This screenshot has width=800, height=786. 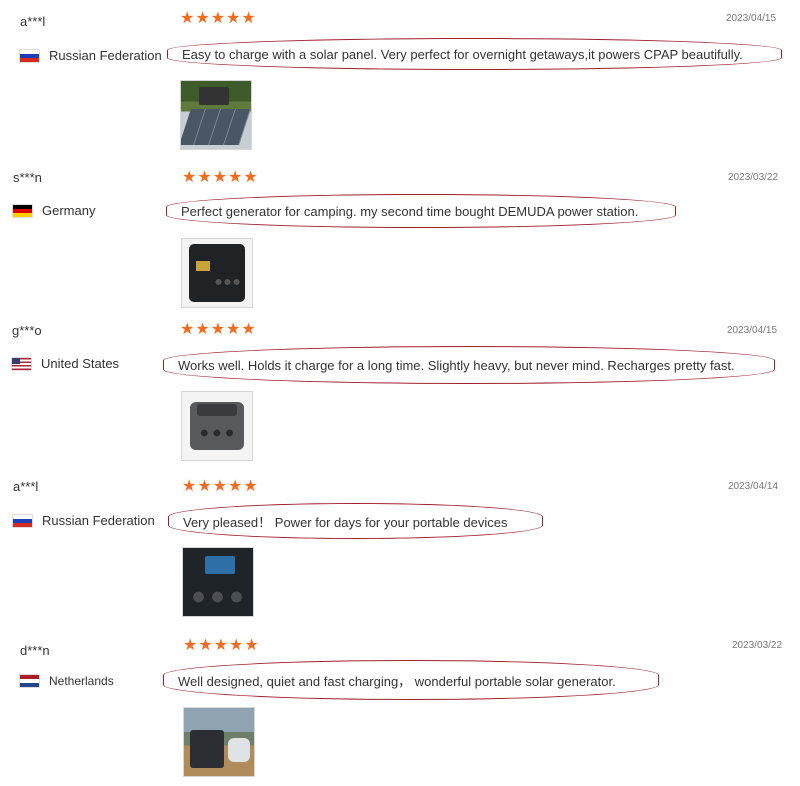 I want to click on reviewer-name: d***n, so click(x=35, y=650).